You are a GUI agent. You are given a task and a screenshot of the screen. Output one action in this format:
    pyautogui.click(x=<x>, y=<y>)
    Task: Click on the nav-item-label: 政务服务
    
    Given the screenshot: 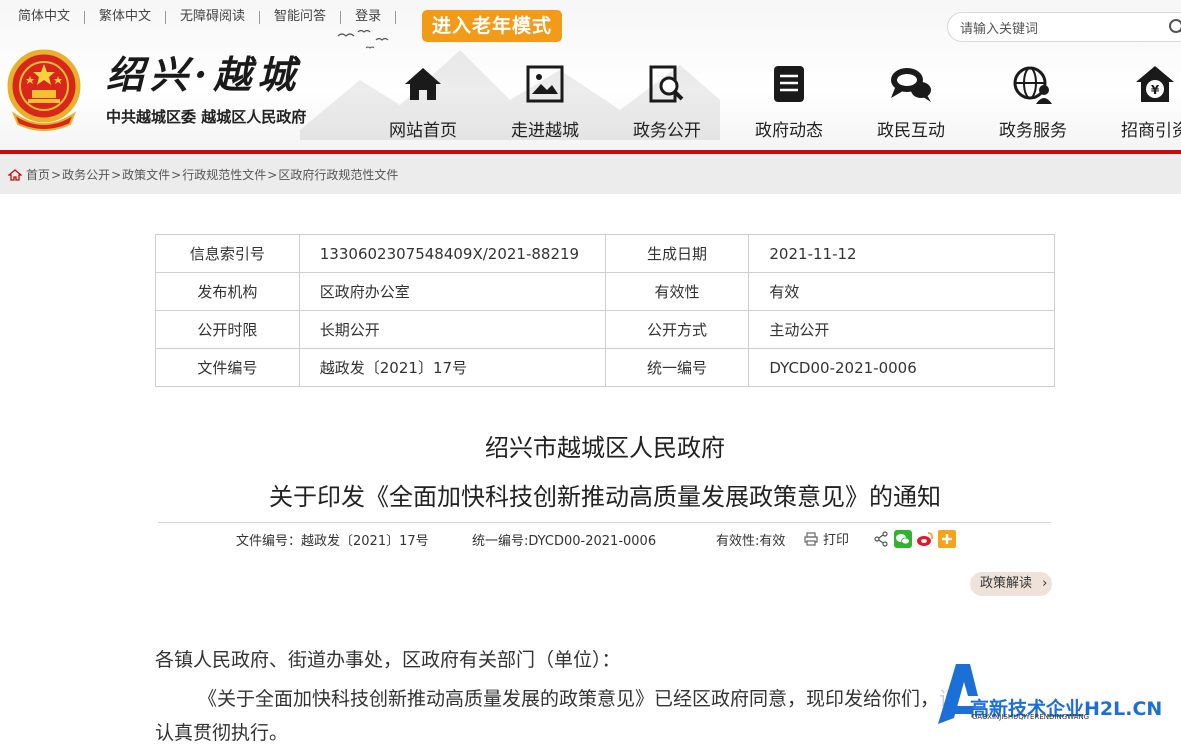 What is the action you would take?
    pyautogui.click(x=1033, y=128)
    